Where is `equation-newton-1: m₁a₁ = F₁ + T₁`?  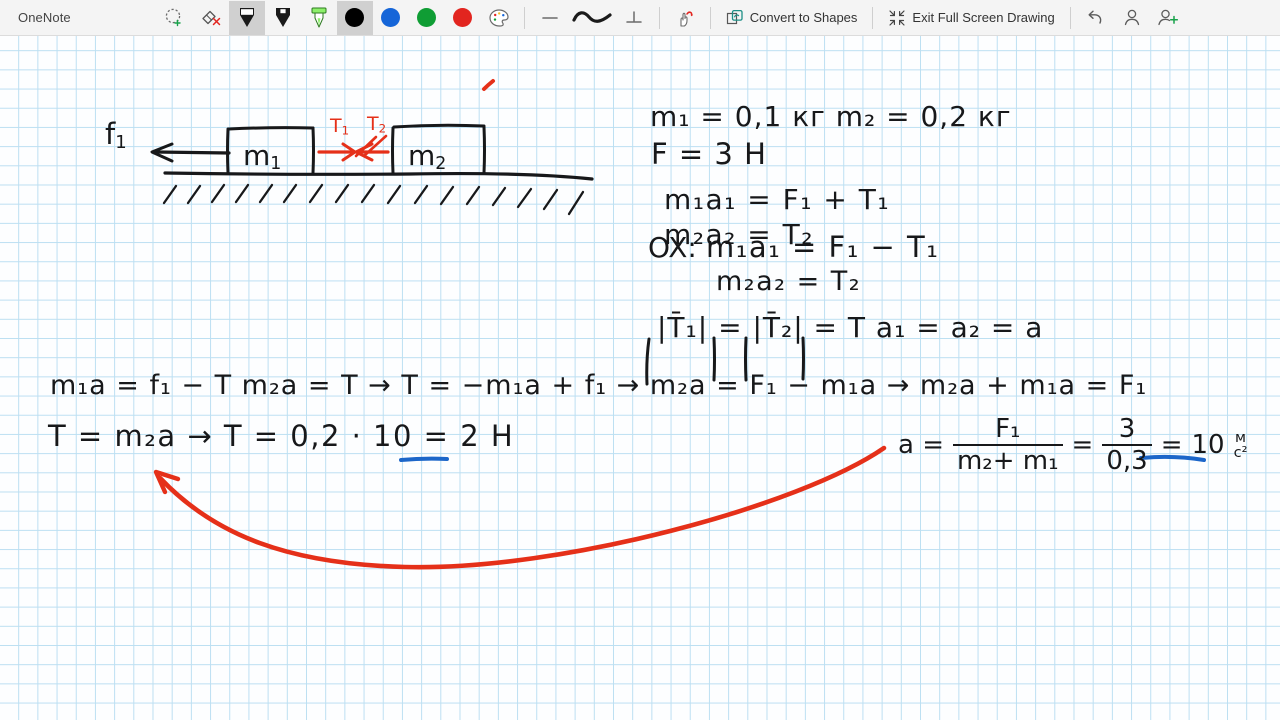
equation-newton-1: m₁a₁ = F₁ + T₁ is located at coordinates (777, 199).